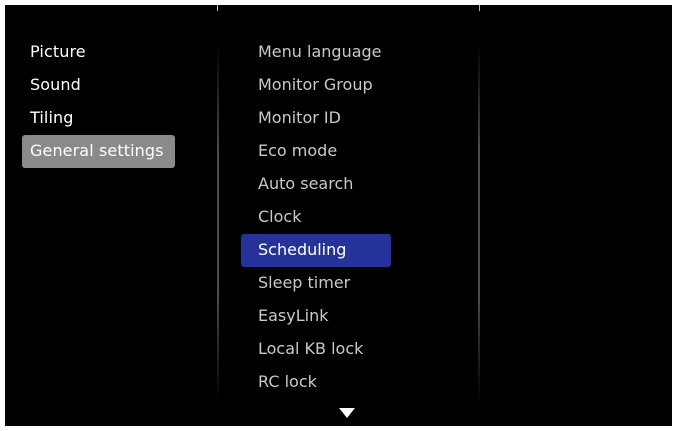 This screenshot has width=678, height=431. What do you see at coordinates (316, 151) in the screenshot?
I see `submenu-item-eco-mode: Eco mode` at bounding box center [316, 151].